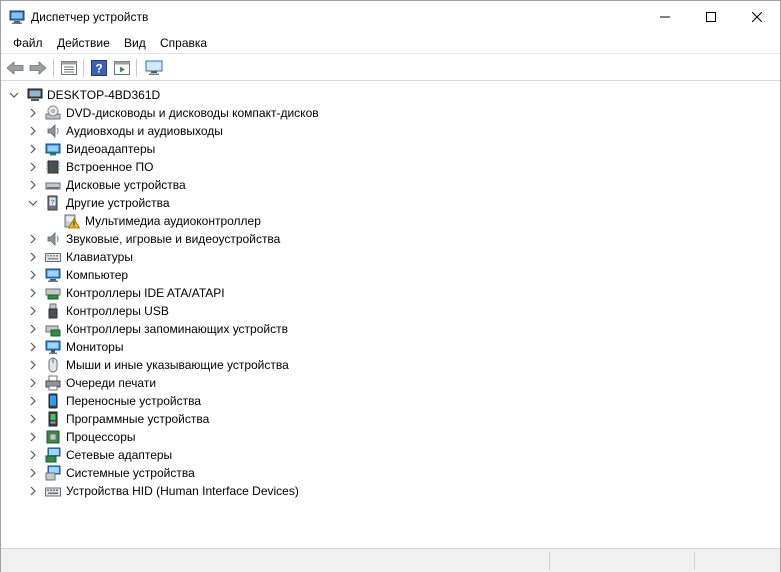 Image resolution: width=781 pixels, height=572 pixels. I want to click on run-button, so click(122, 68).